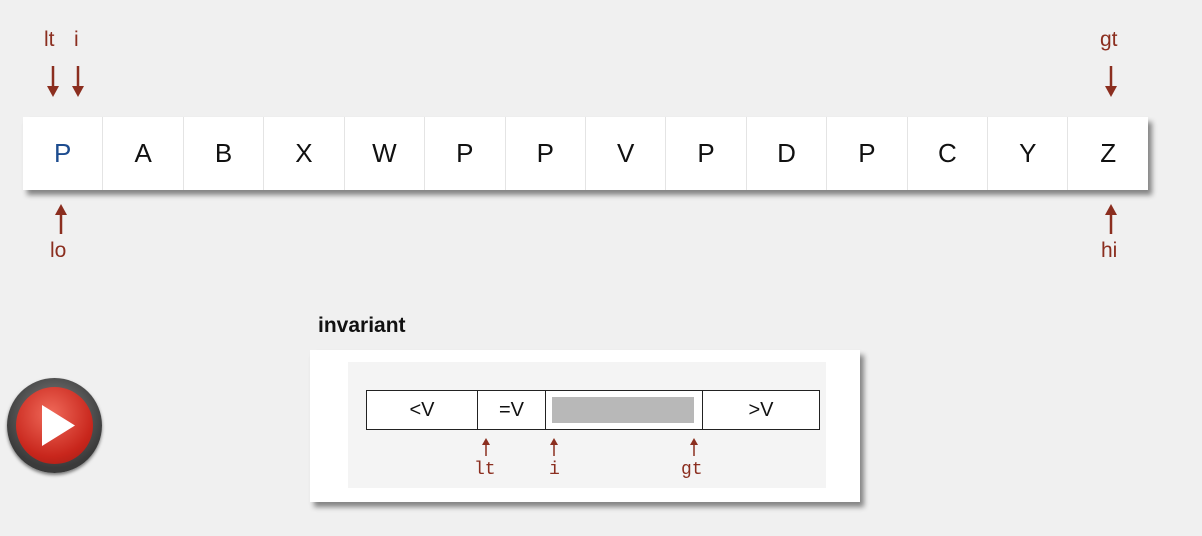 The image size is (1202, 536). What do you see at coordinates (1107, 153) in the screenshot?
I see `array-cell: Z` at bounding box center [1107, 153].